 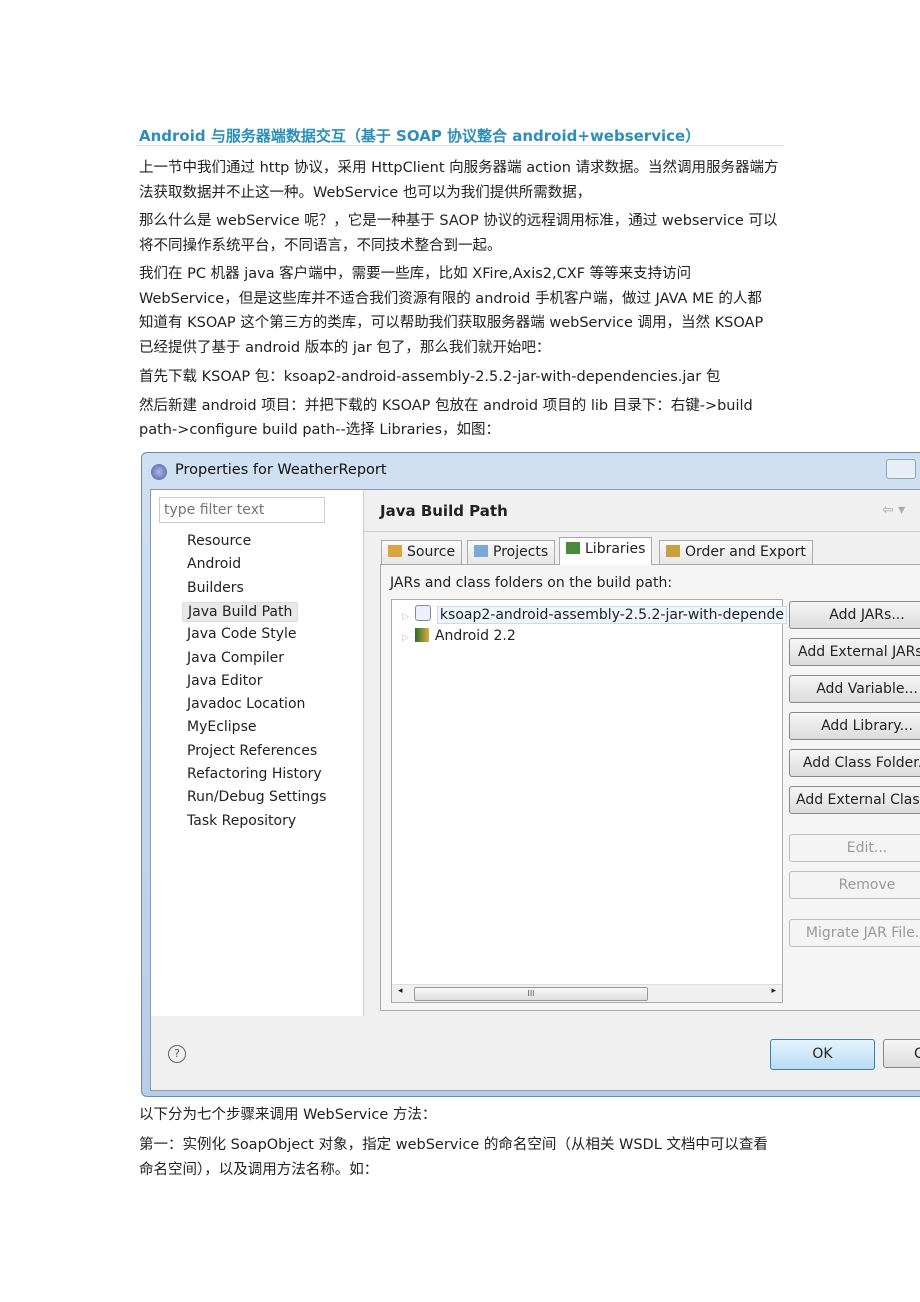 I want to click on tab-source: Source, so click(x=422, y=552).